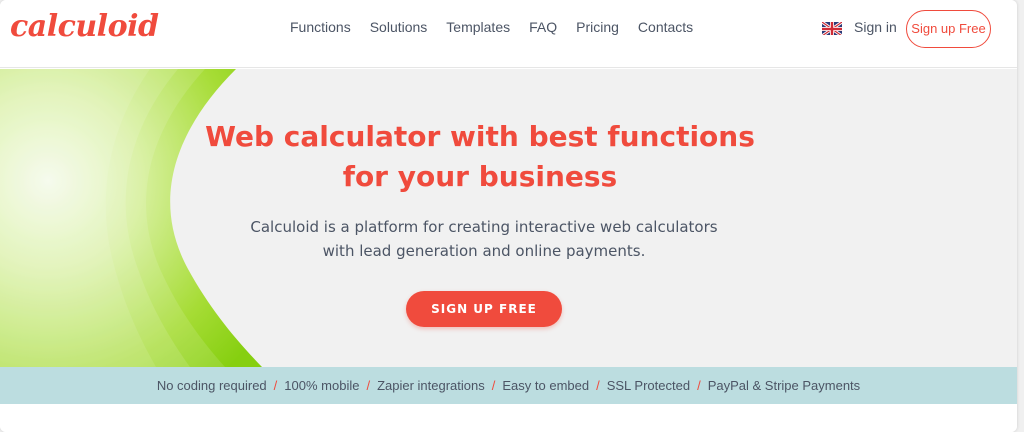 The image size is (1024, 432). What do you see at coordinates (546, 385) in the screenshot?
I see `feature-embed: Easy to embed` at bounding box center [546, 385].